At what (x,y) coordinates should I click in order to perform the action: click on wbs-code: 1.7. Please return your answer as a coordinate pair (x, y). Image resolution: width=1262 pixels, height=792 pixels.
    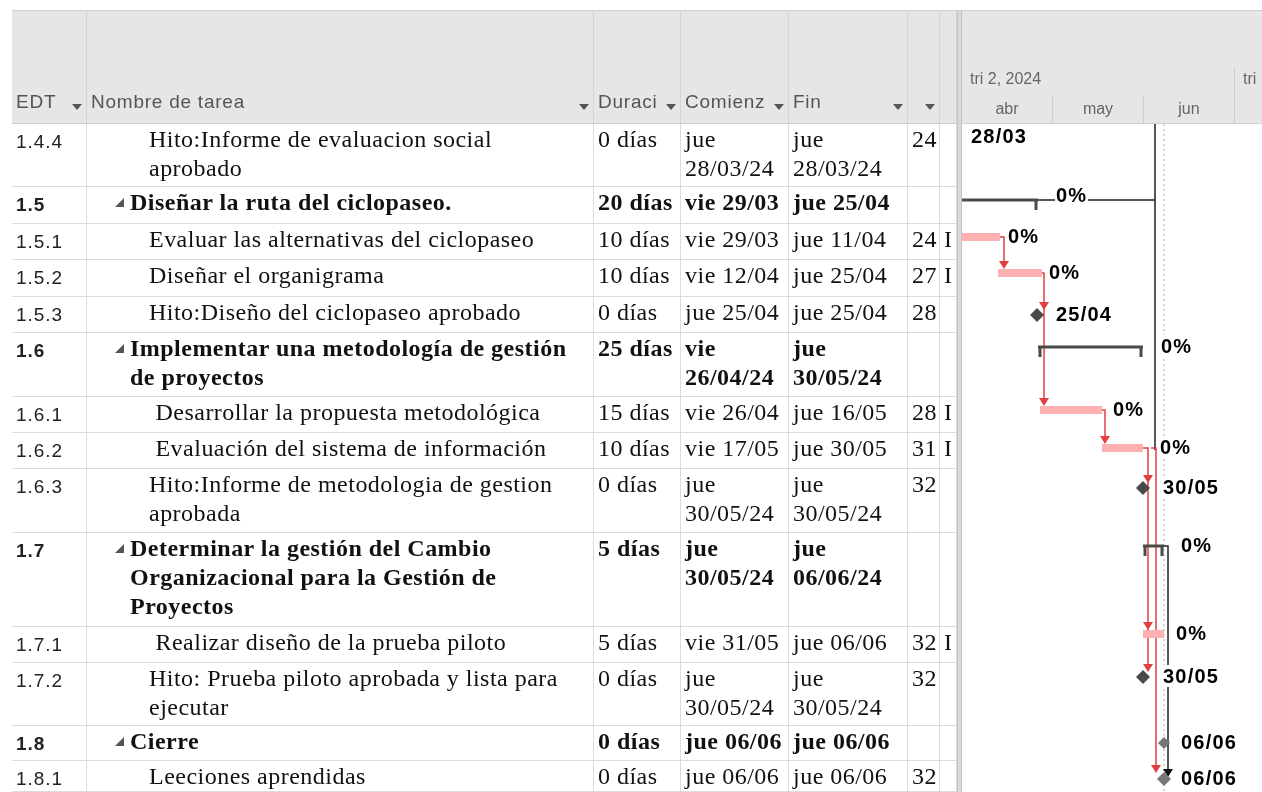
    Looking at the image, I should click on (31, 550).